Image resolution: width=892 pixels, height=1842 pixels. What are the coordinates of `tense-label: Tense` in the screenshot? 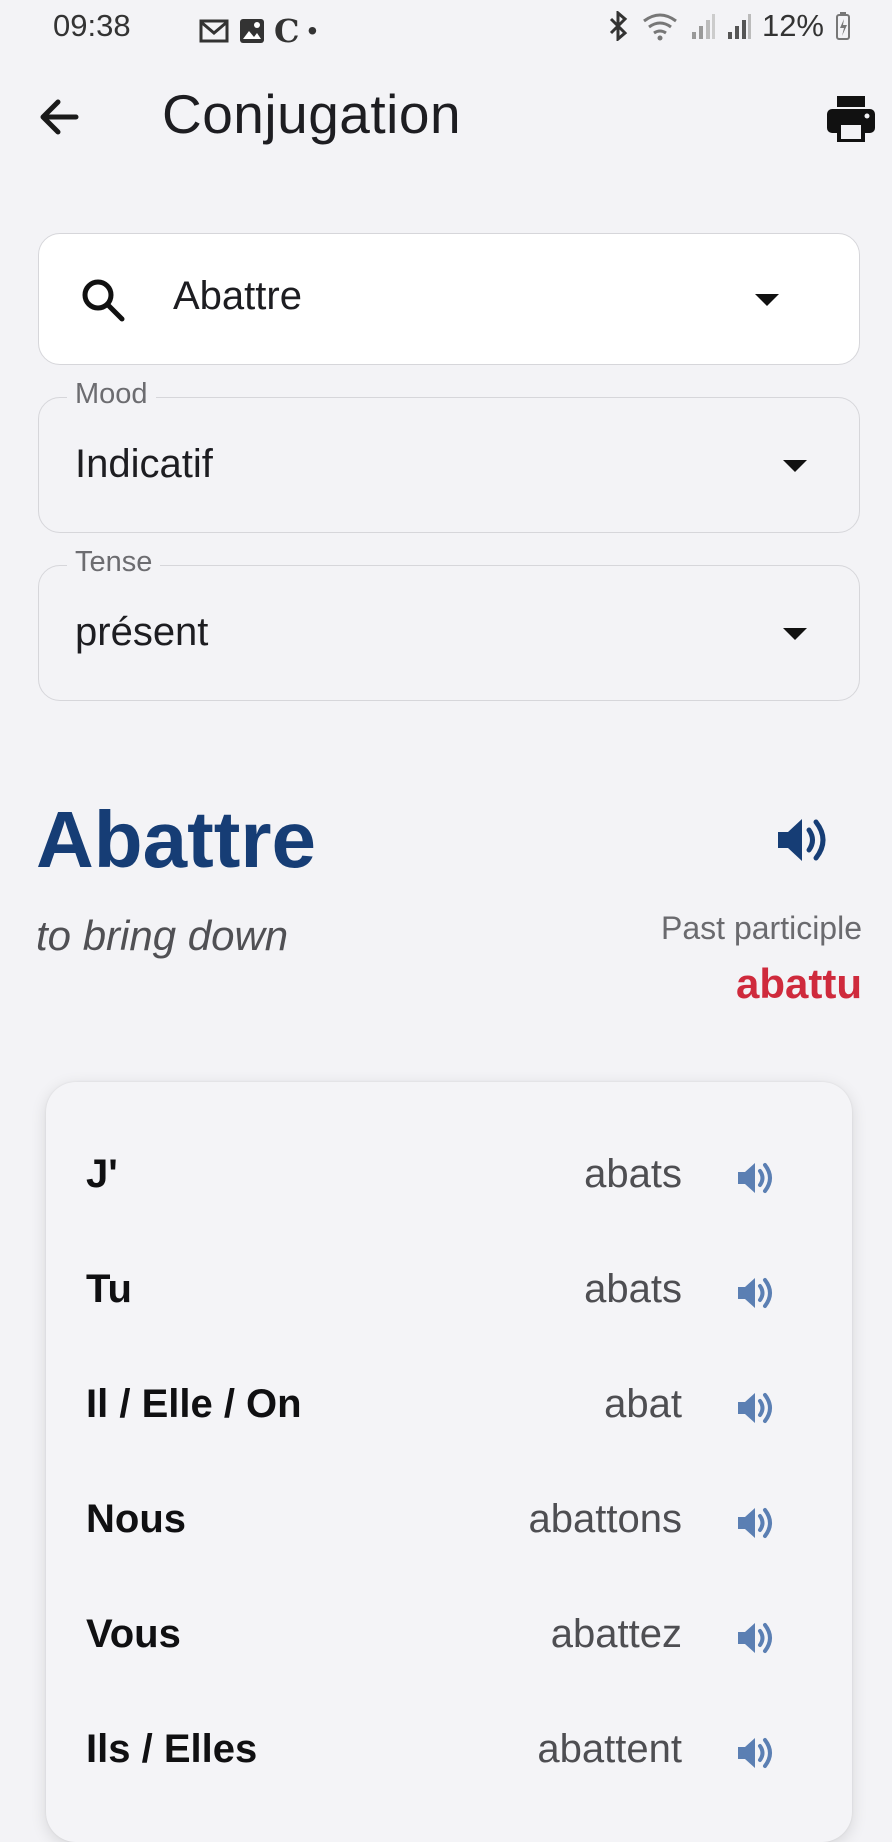 It's located at (114, 562).